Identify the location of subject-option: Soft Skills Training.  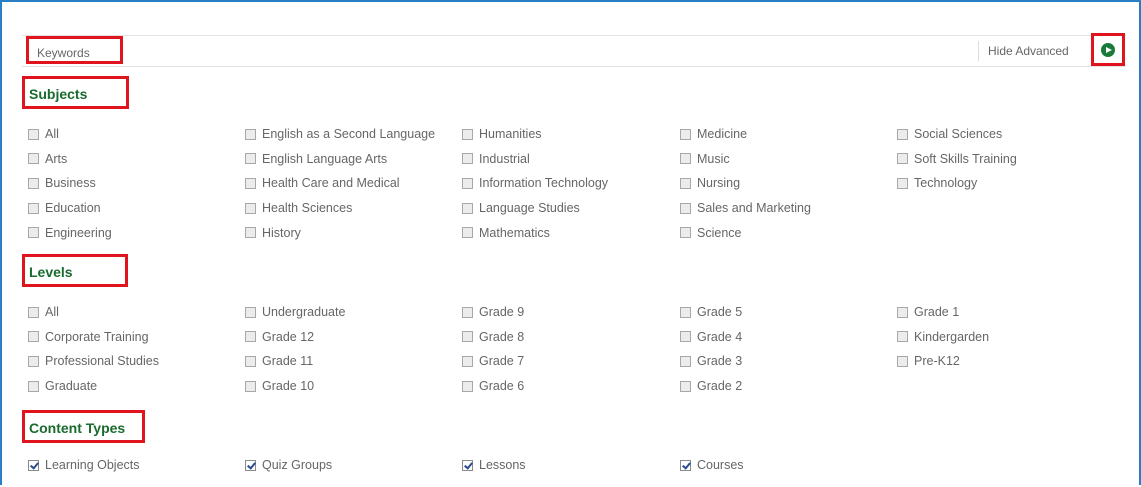
(957, 159).